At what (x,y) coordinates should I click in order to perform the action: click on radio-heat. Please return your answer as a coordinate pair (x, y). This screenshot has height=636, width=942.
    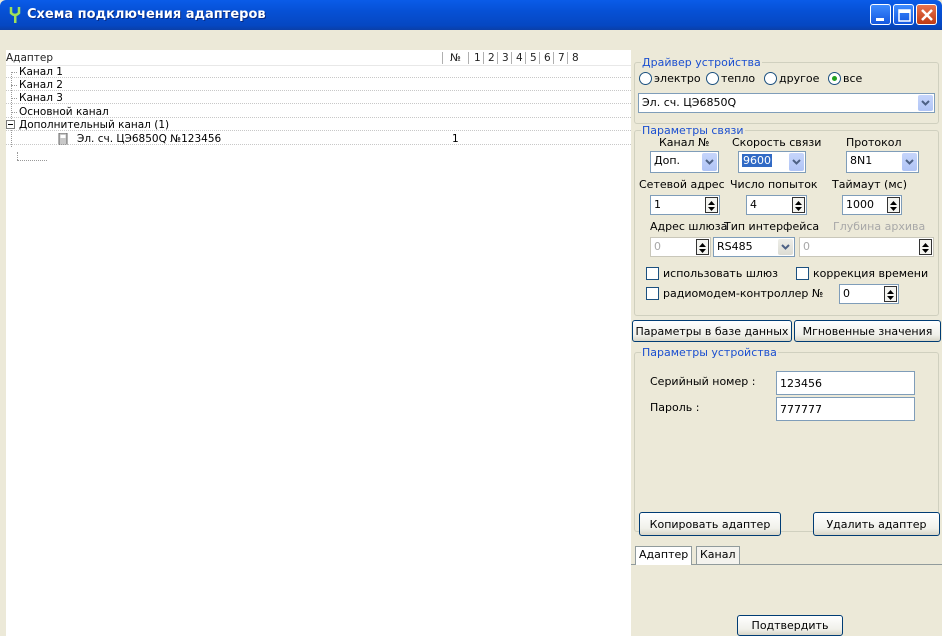
    Looking at the image, I should click on (712, 78).